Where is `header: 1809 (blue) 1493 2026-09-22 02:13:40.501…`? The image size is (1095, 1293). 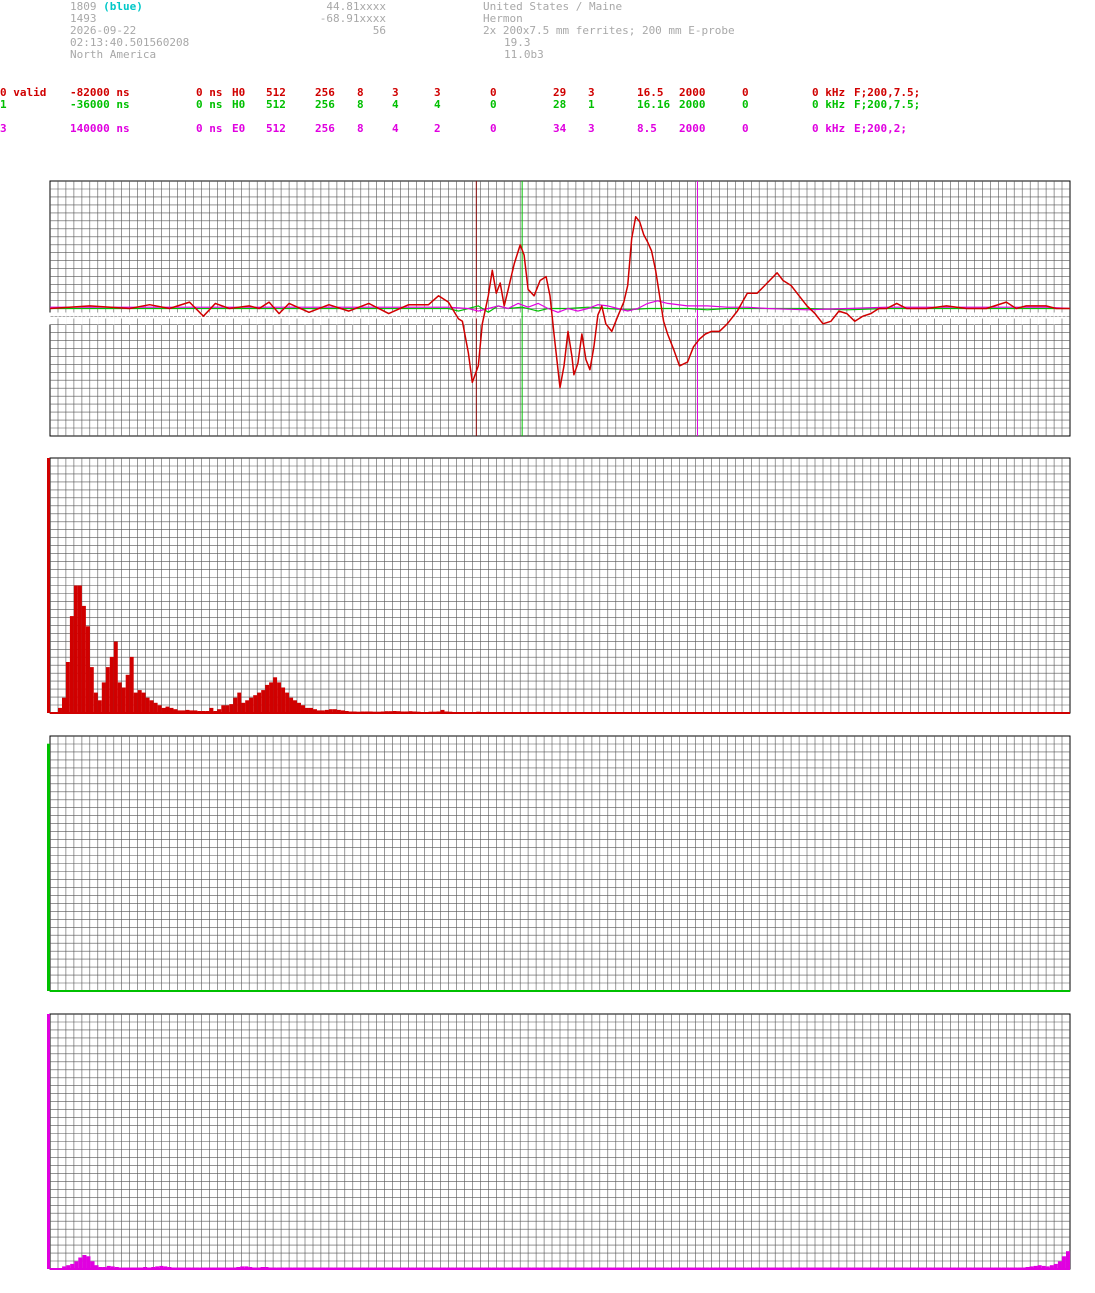
header: 1809 (blue) 1493 2026-09-22 02:13:40.501… is located at coordinates (547, 70).